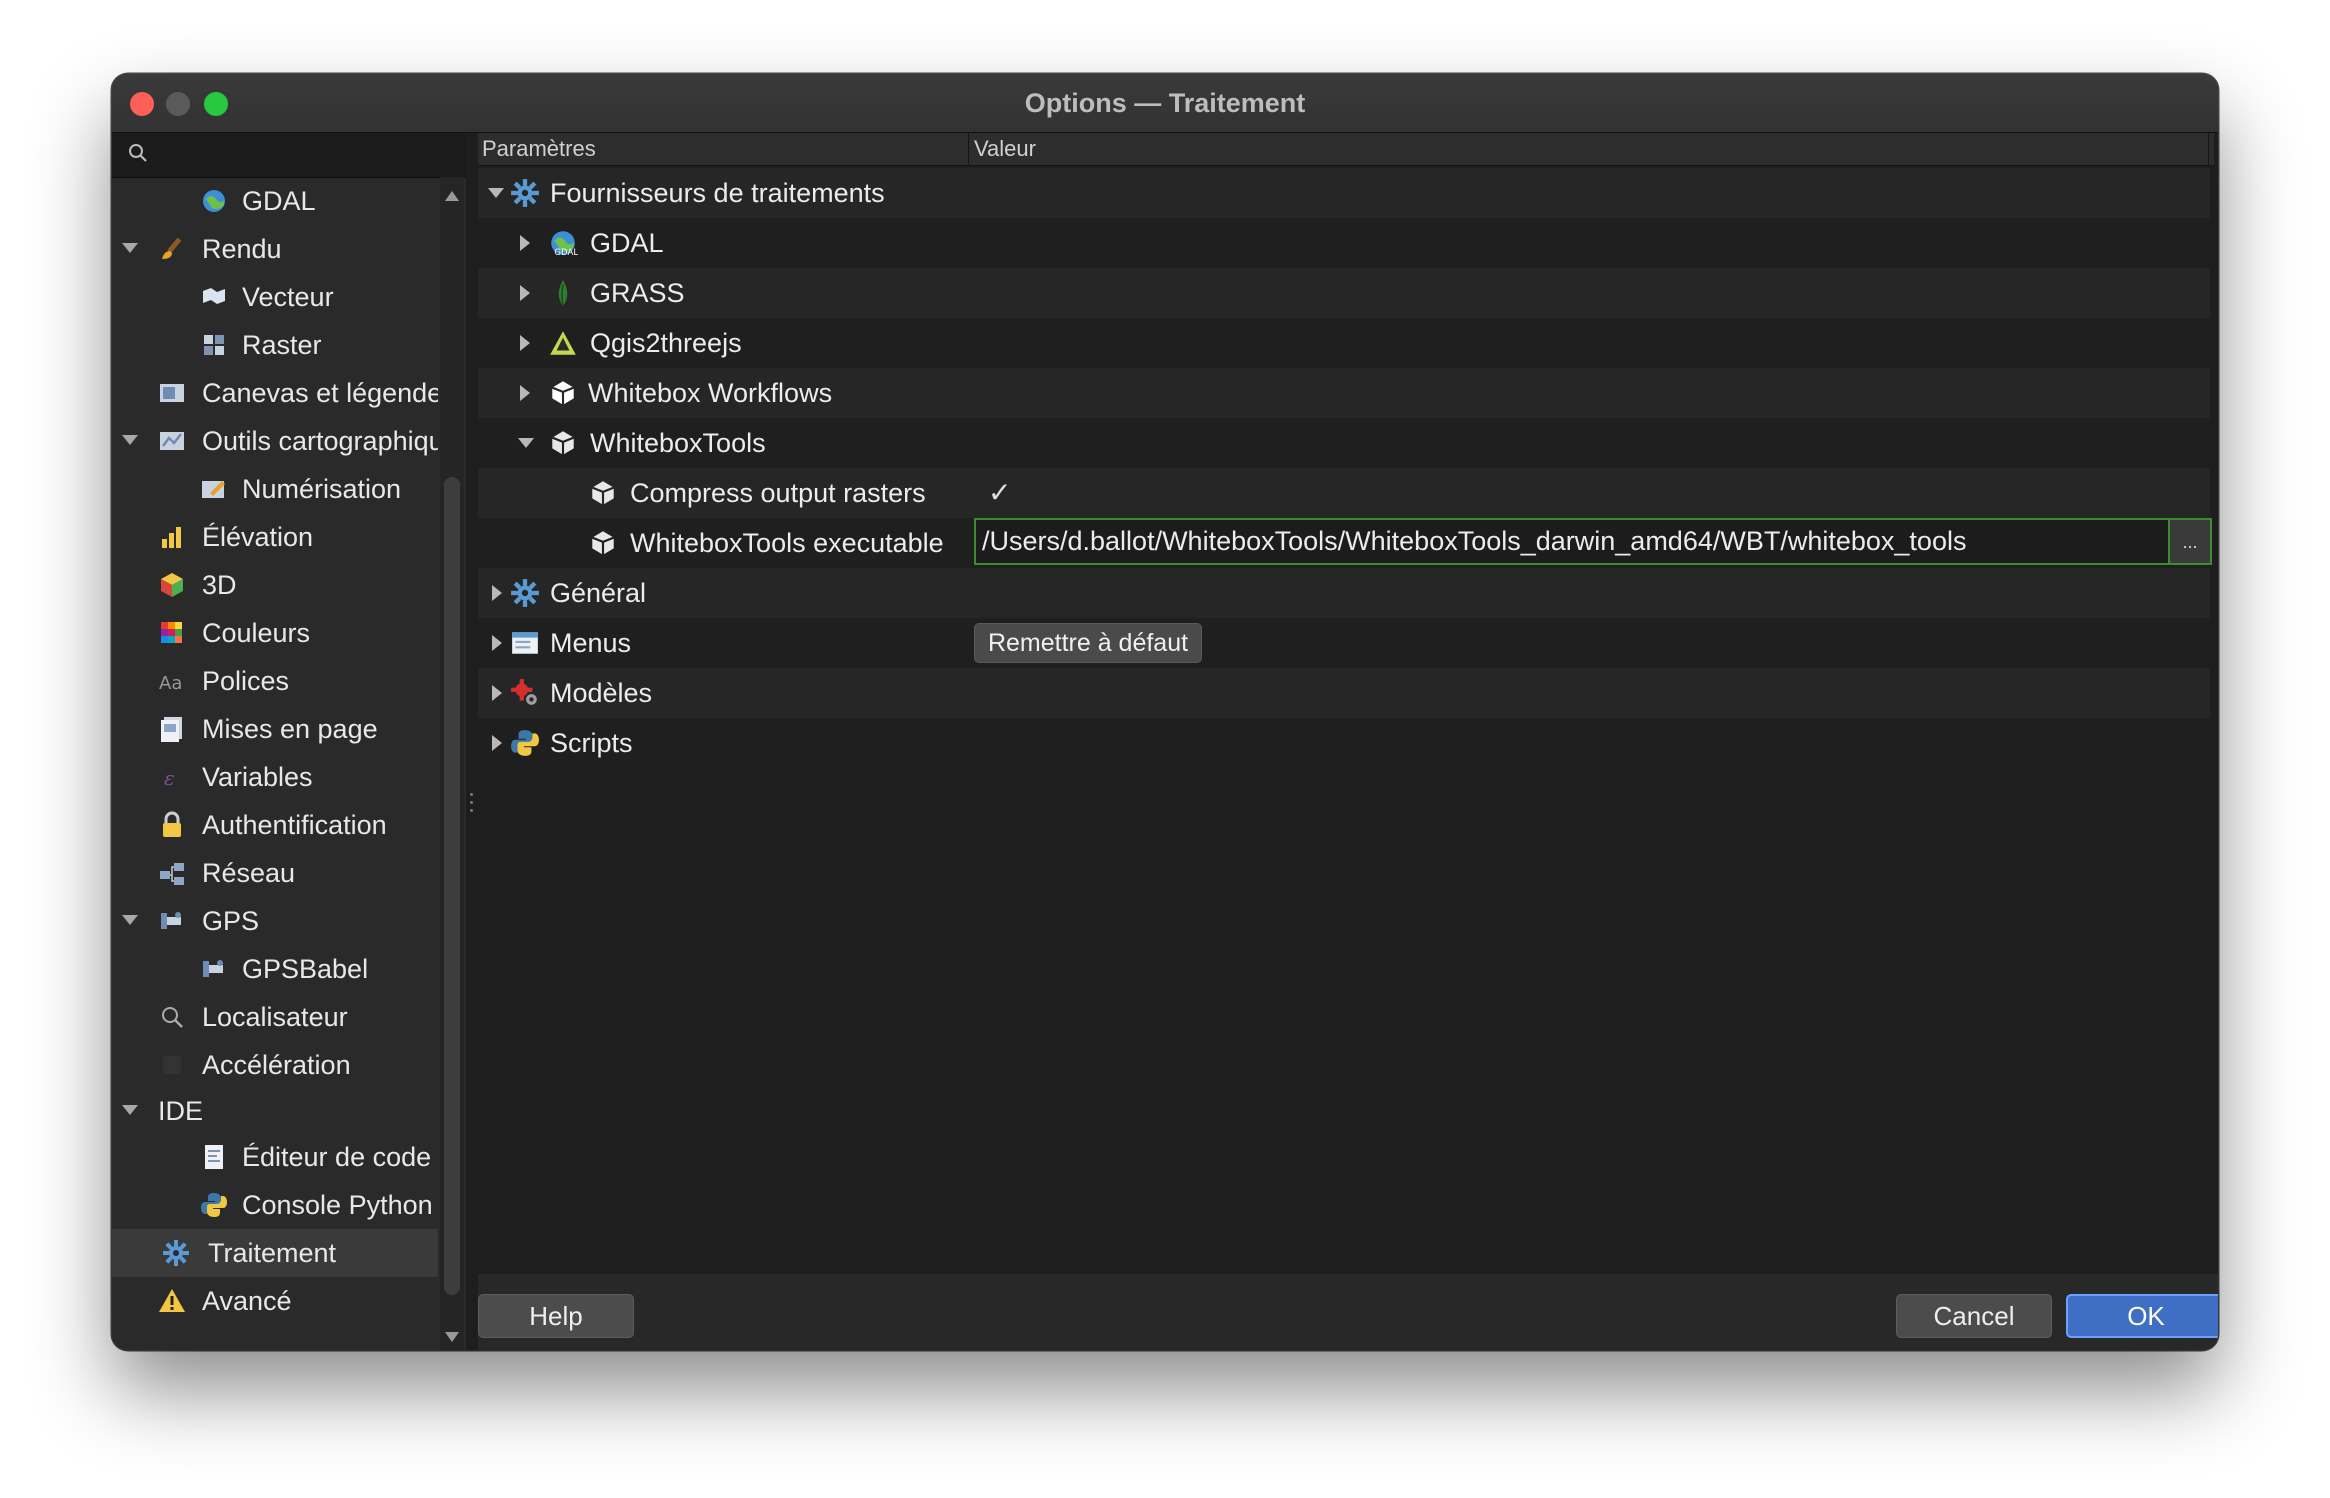  I want to click on sidebar-item-outils-cartographiques: Outils cartographiques, so click(275, 441).